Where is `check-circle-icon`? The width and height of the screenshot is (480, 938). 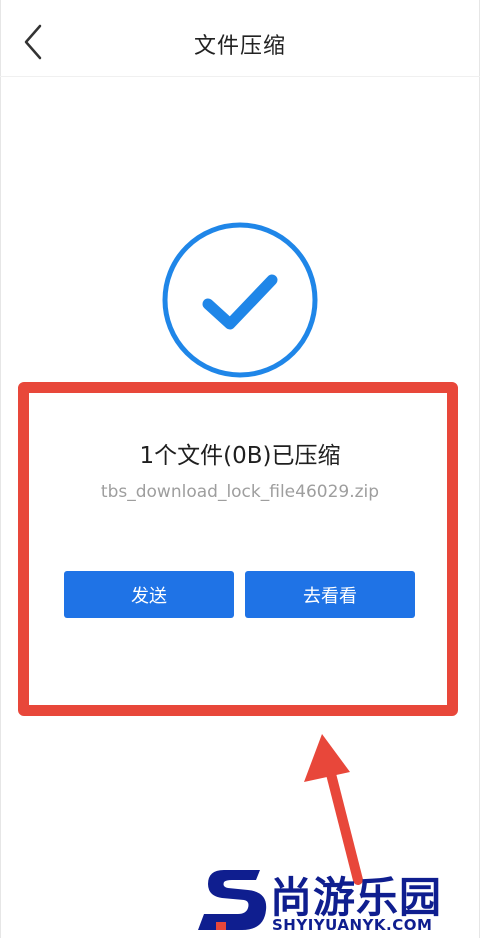 check-circle-icon is located at coordinates (240, 300).